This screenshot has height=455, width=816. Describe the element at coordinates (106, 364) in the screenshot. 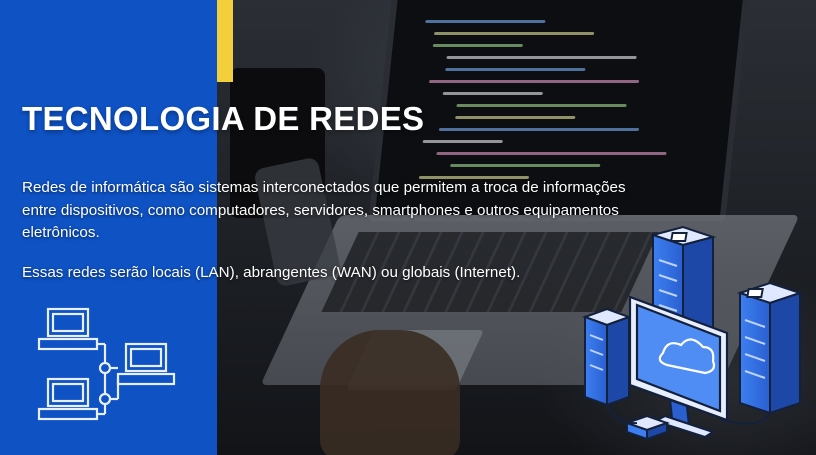

I see `computer-network-icon` at that location.